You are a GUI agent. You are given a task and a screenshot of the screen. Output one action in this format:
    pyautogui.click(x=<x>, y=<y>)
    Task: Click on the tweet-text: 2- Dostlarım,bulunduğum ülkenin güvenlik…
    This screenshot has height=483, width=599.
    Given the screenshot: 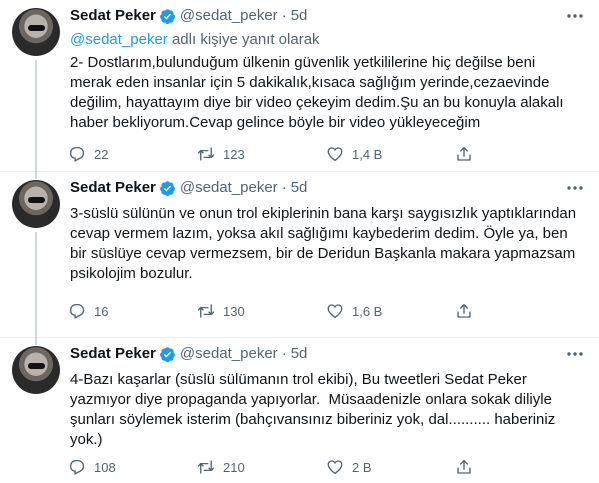 What is the action you would take?
    pyautogui.click(x=317, y=92)
    